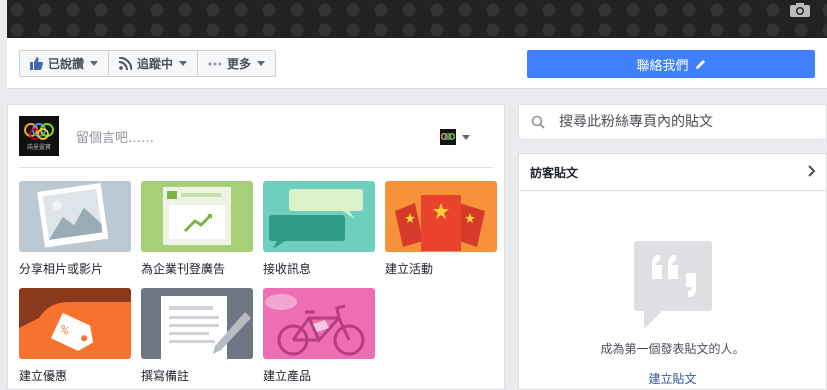 The image size is (827, 390). I want to click on following-button: 追蹤中, so click(154, 63).